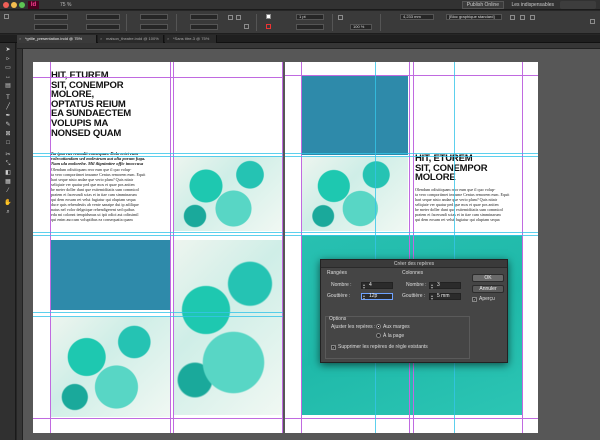 The height and width of the screenshot is (440, 600). What do you see at coordinates (488, 278) in the screenshot?
I see `ok-button: OK` at bounding box center [488, 278].